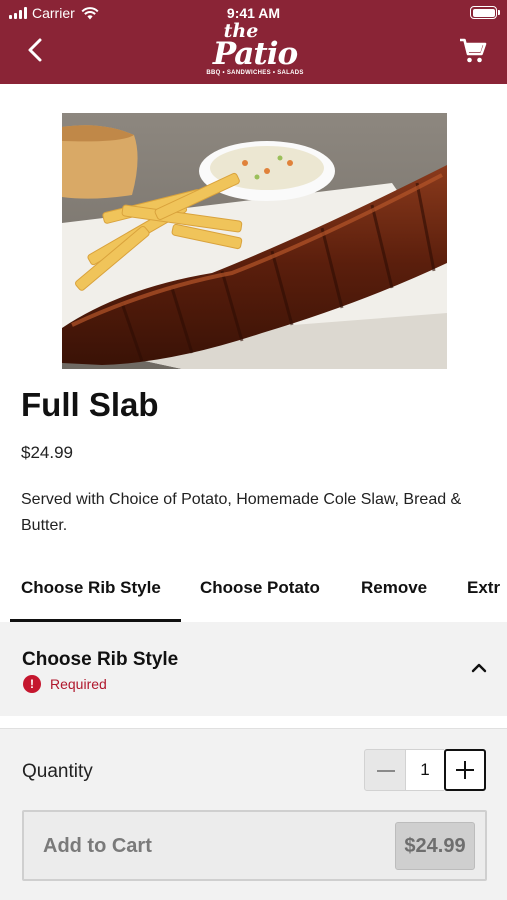 Image resolution: width=507 pixels, height=900 pixels. I want to click on section-divider, so click(253, 722).